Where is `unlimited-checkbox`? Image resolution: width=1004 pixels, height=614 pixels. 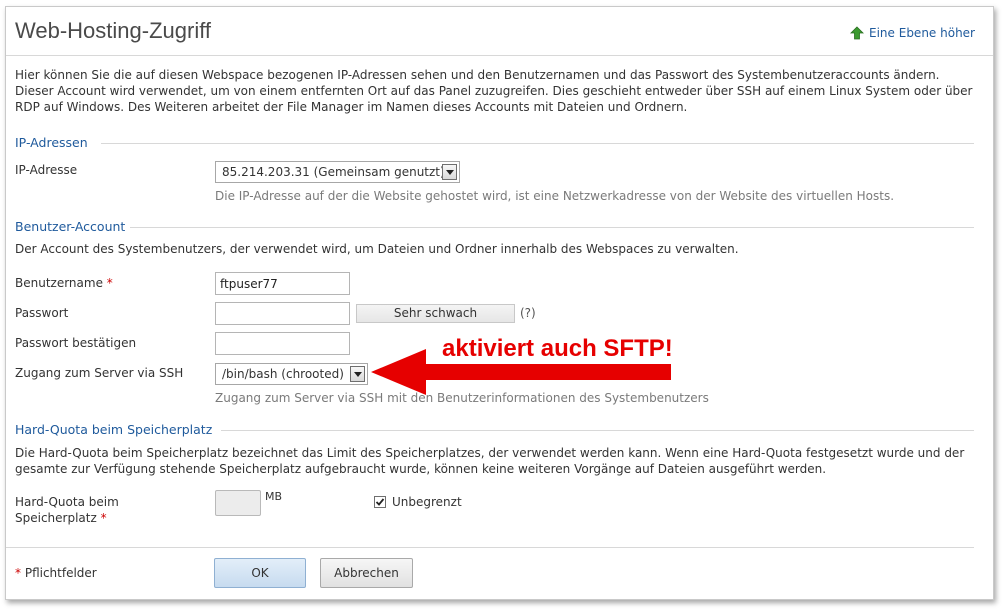 unlimited-checkbox is located at coordinates (380, 502).